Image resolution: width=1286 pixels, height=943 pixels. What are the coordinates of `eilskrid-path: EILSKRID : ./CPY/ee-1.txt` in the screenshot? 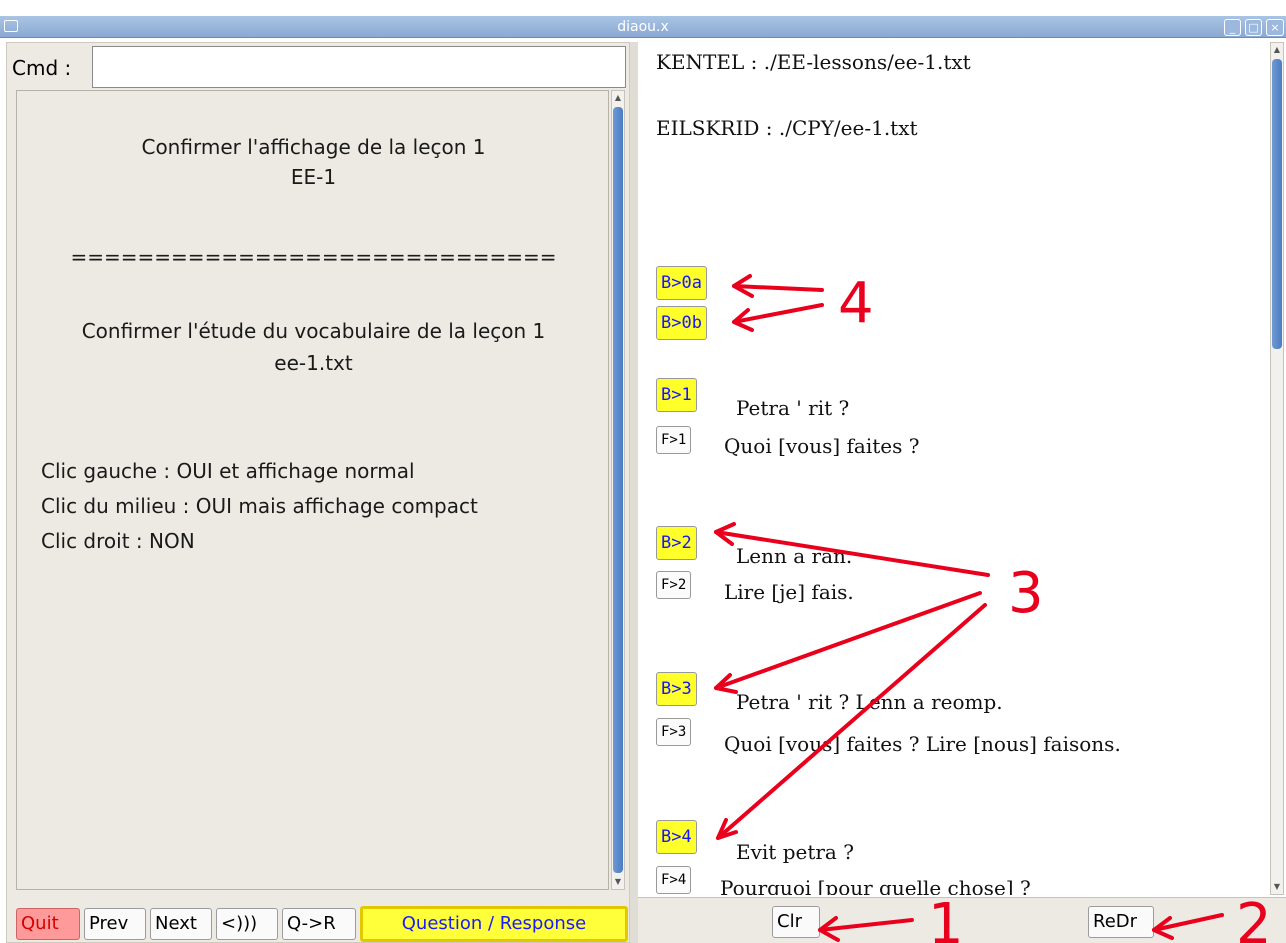 It's located at (787, 128).